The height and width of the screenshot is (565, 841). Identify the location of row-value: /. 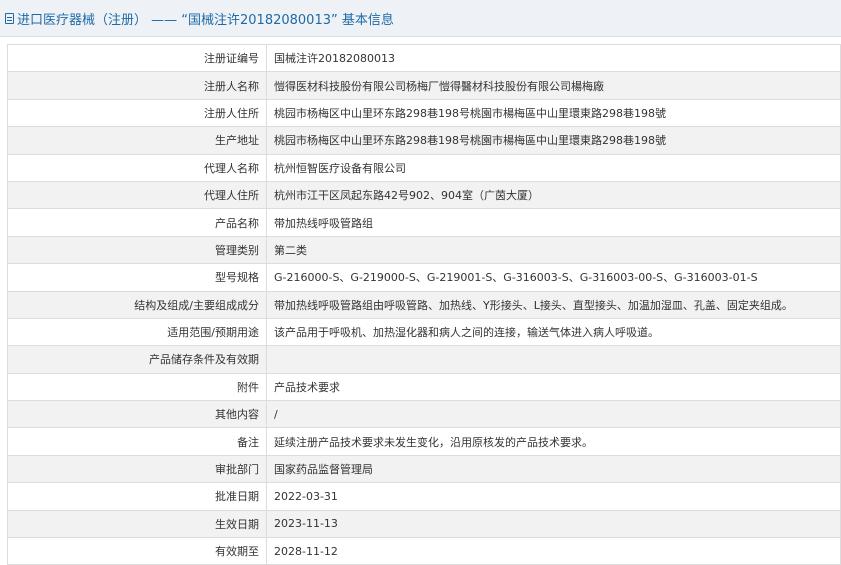
(553, 414).